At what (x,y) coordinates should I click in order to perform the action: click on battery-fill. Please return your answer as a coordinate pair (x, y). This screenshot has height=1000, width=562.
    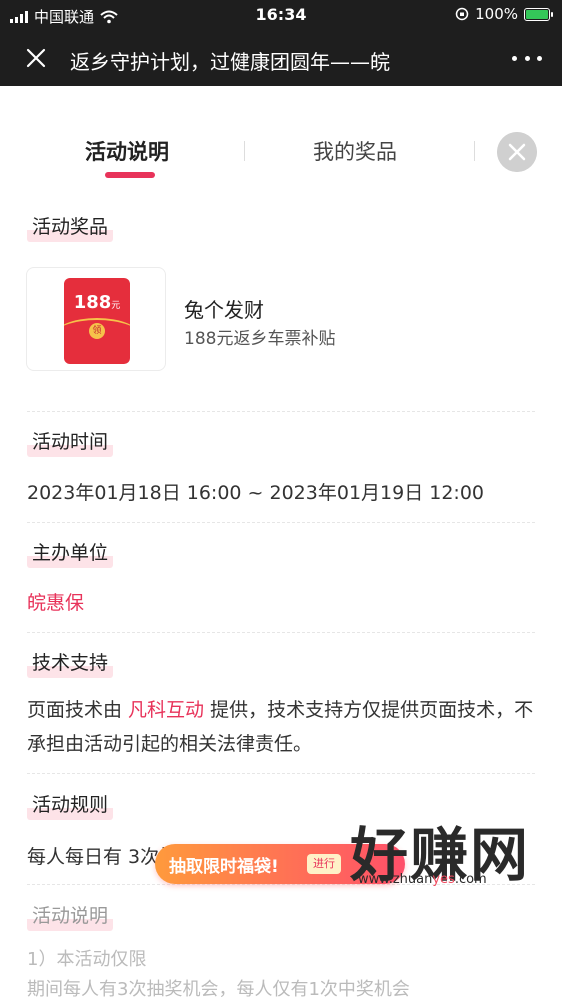
    Looking at the image, I should click on (537, 14).